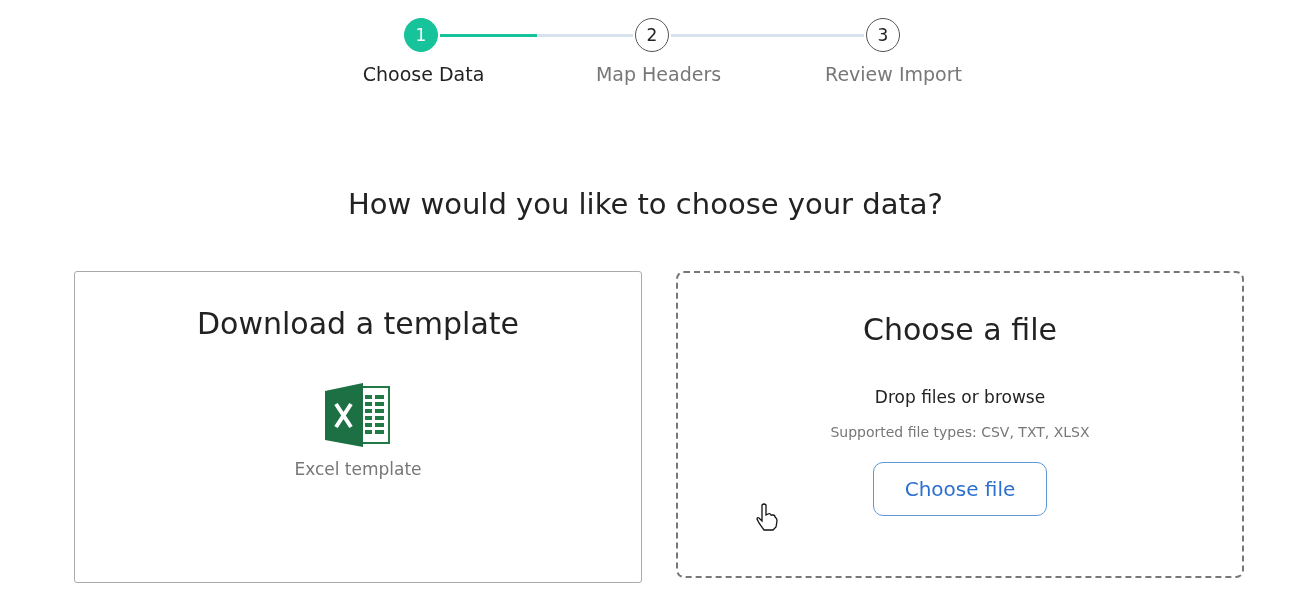 Image resolution: width=1291 pixels, height=603 pixels. I want to click on step-label: Choose Data, so click(423, 74).